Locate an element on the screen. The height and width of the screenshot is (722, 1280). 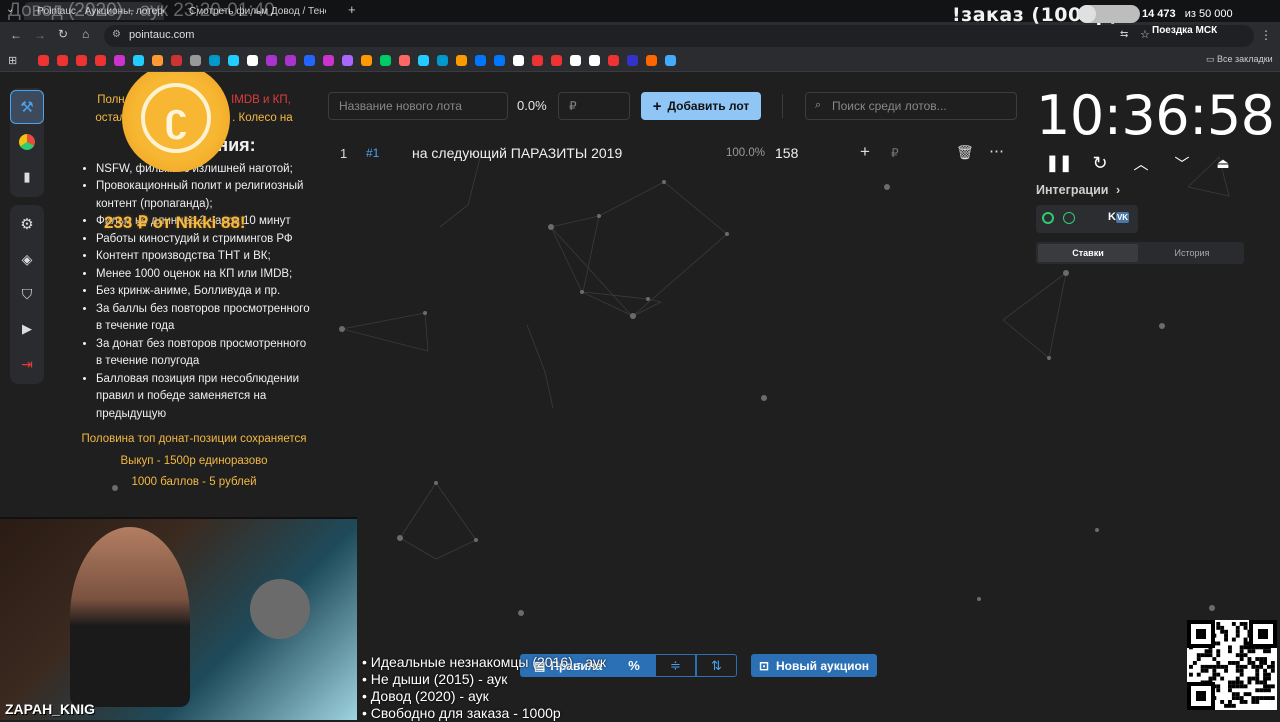
chevron-down-icon: ﹀ is located at coordinates (1182, 164).